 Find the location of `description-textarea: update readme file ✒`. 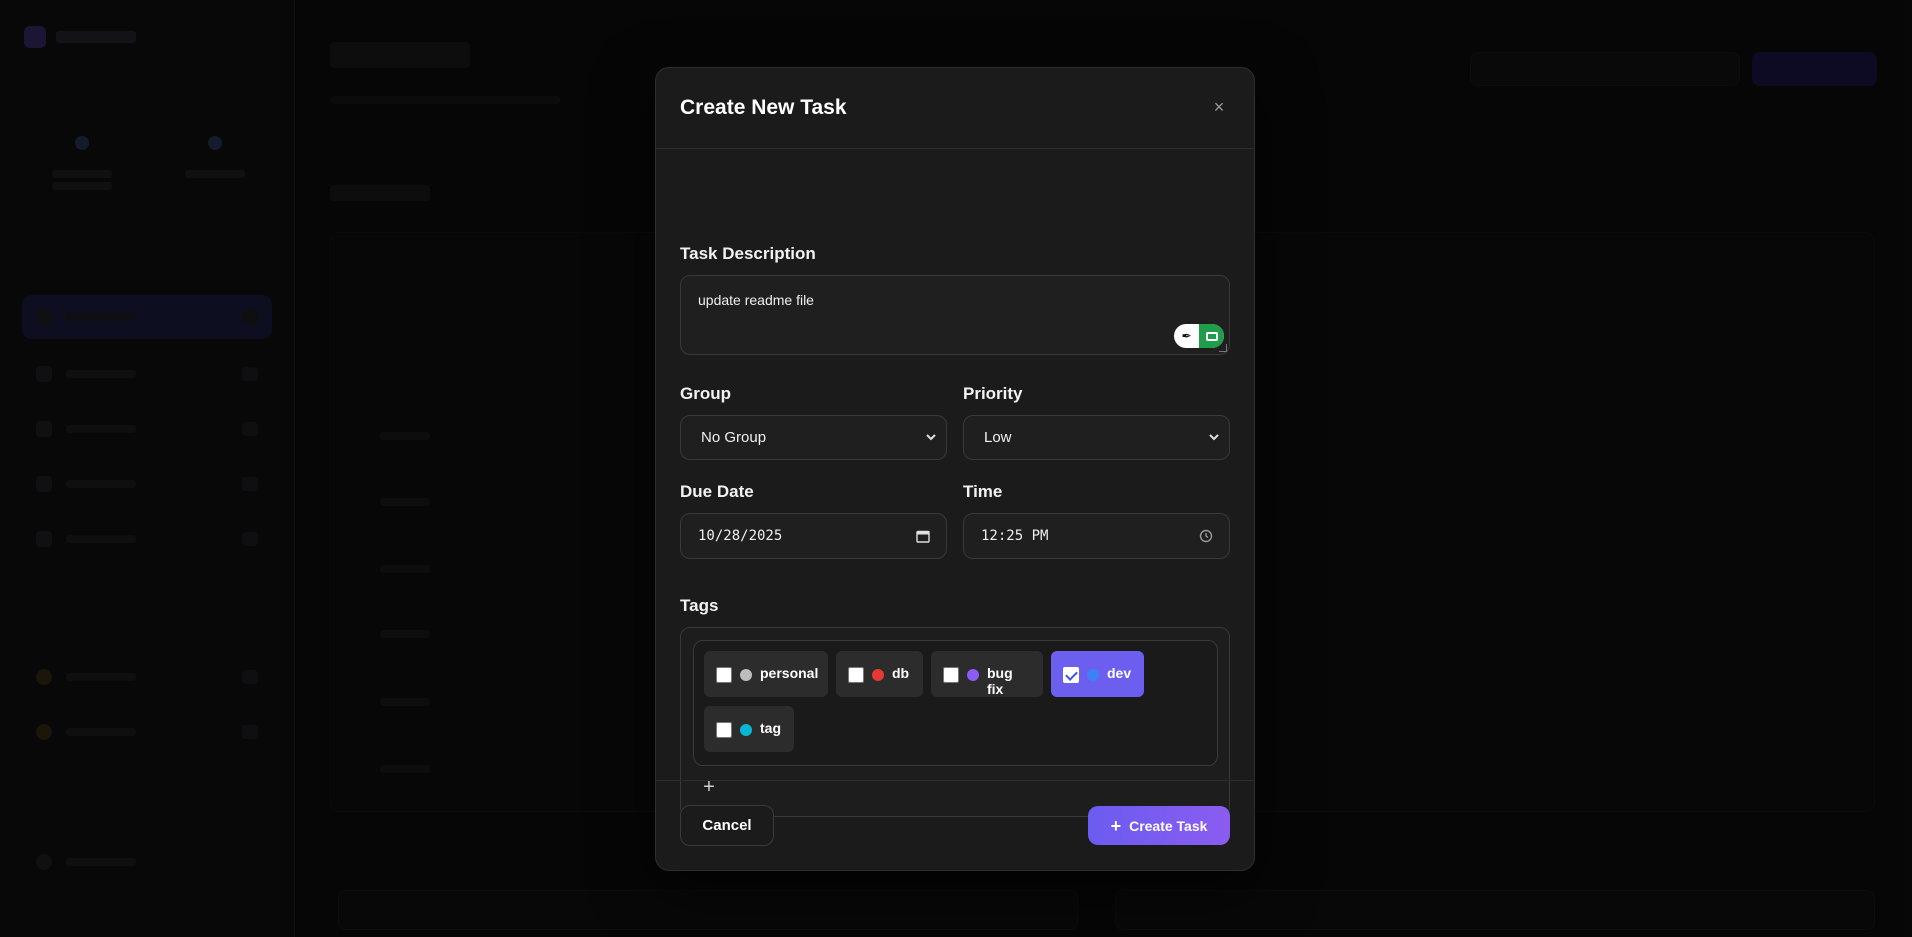

description-textarea: update readme file ✒ is located at coordinates (955, 315).